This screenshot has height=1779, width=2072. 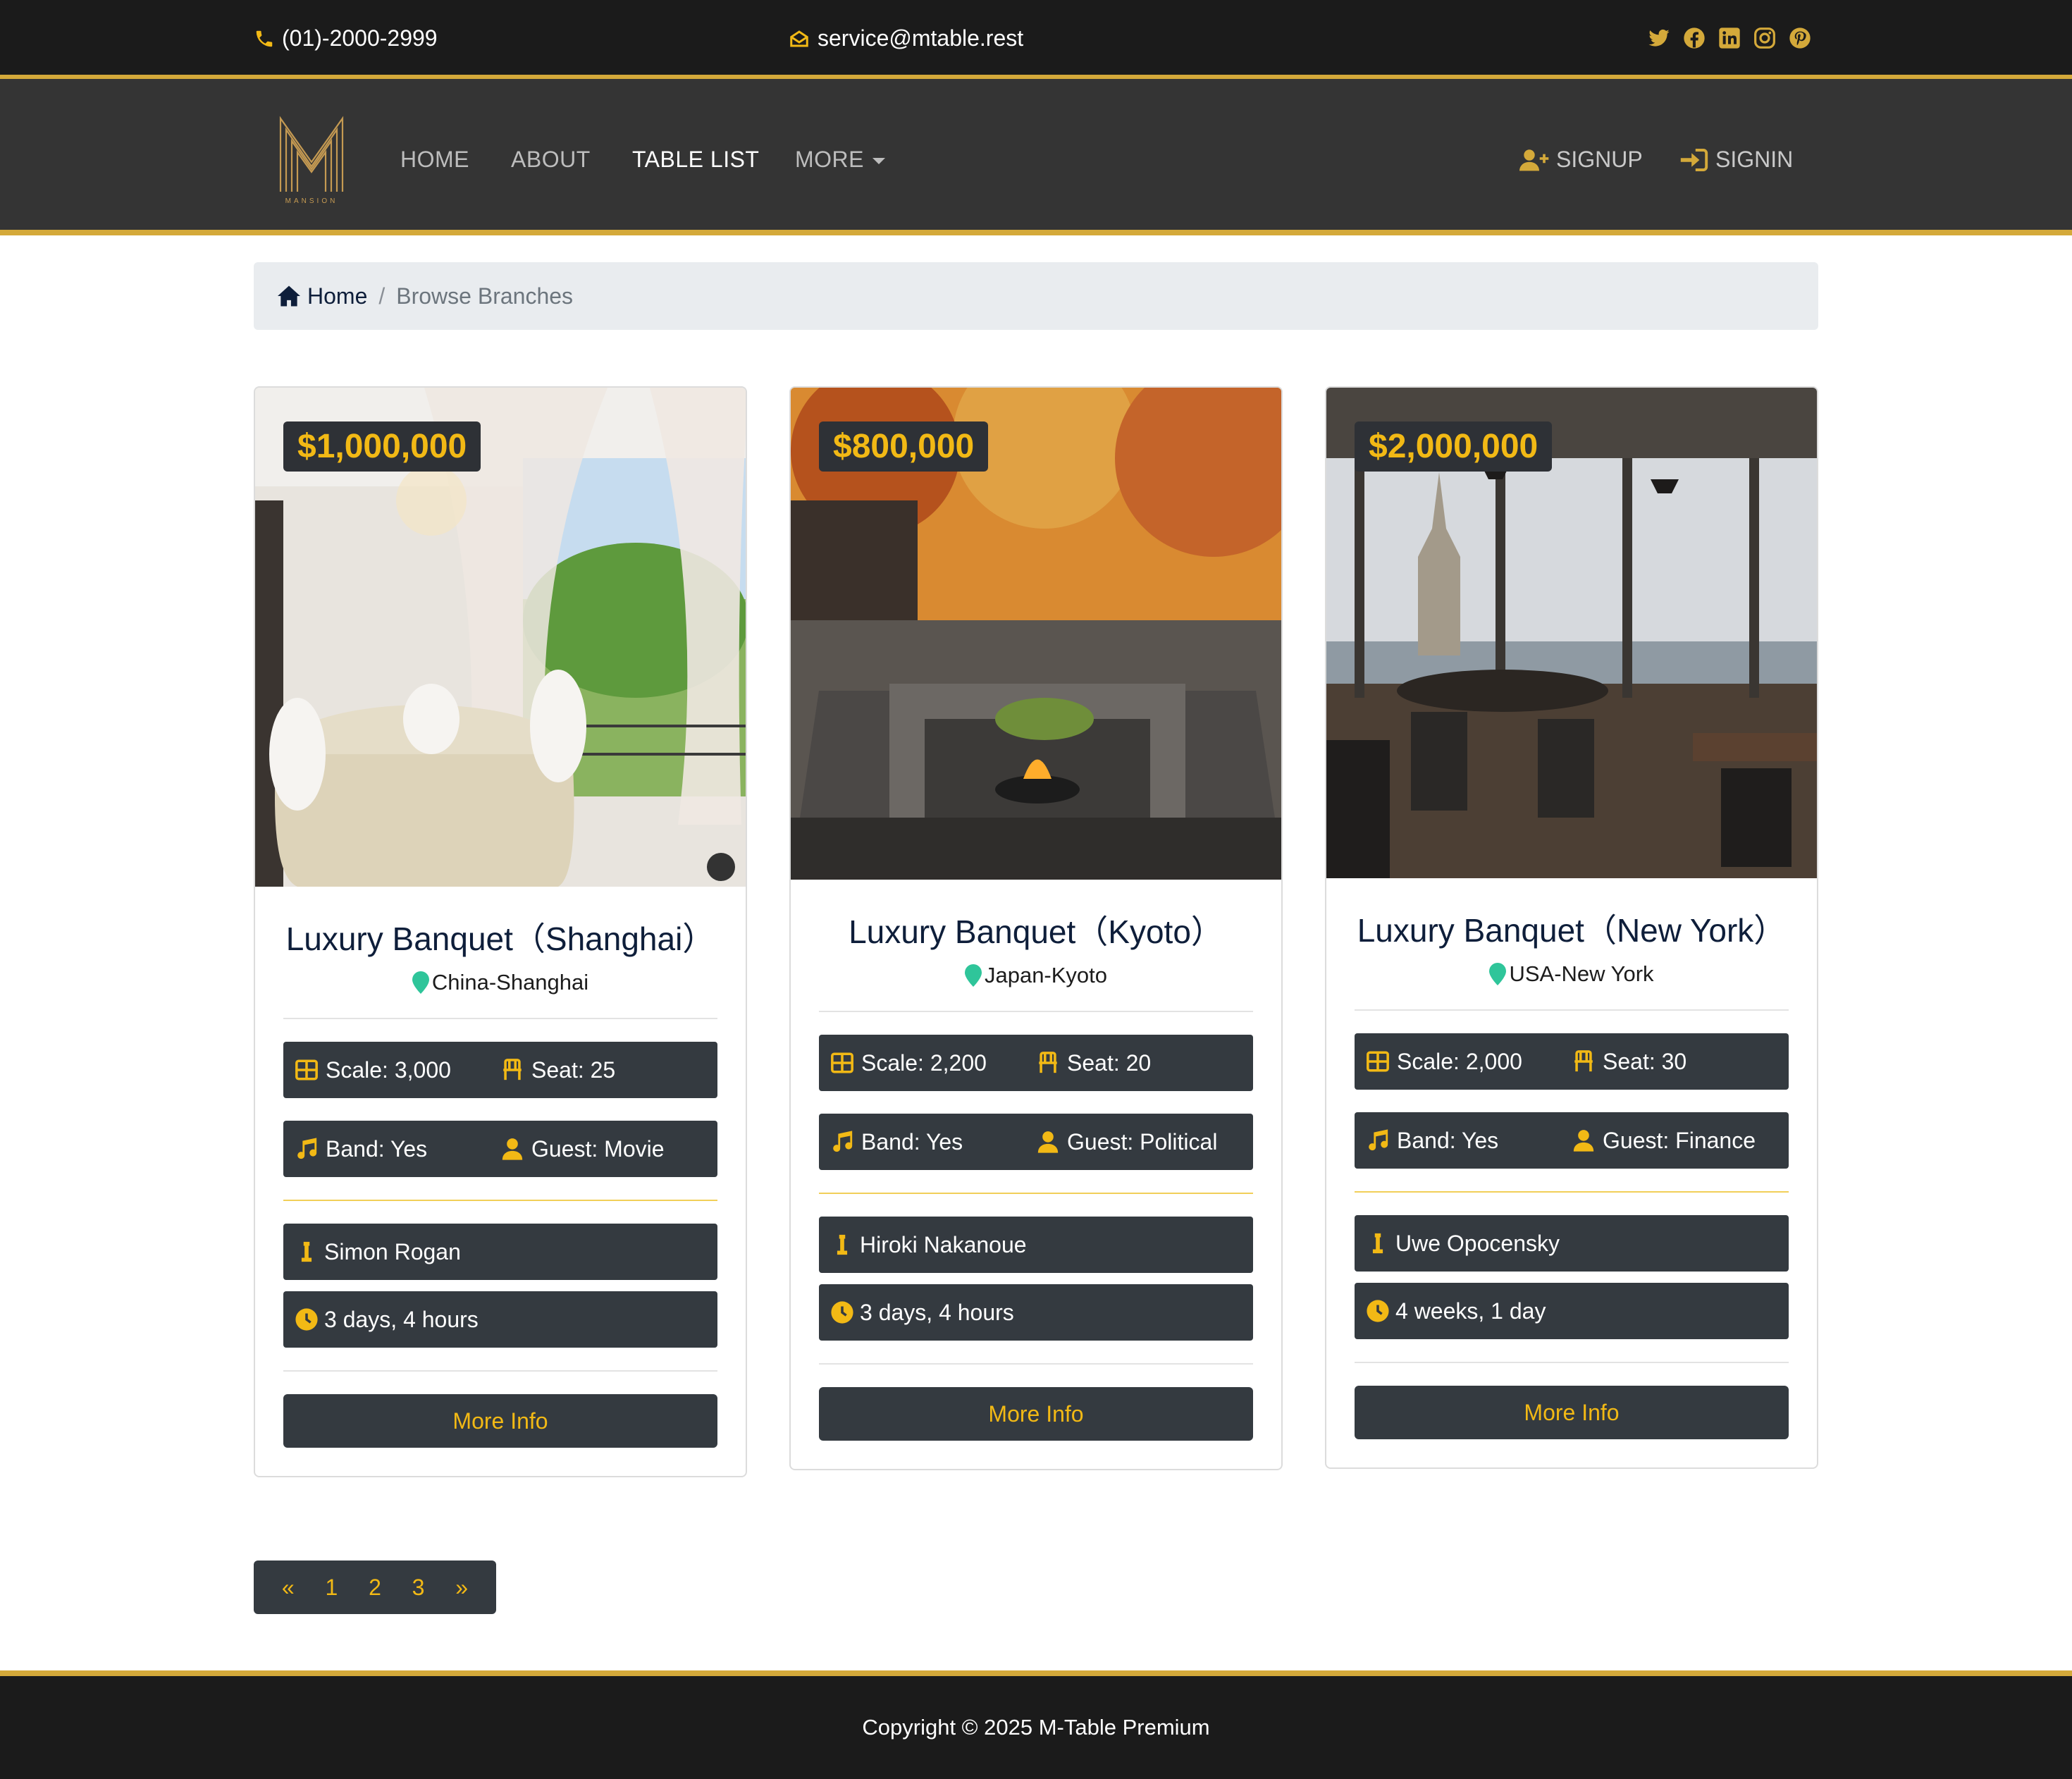 What do you see at coordinates (1800, 38) in the screenshot?
I see `pinterest-icon` at bounding box center [1800, 38].